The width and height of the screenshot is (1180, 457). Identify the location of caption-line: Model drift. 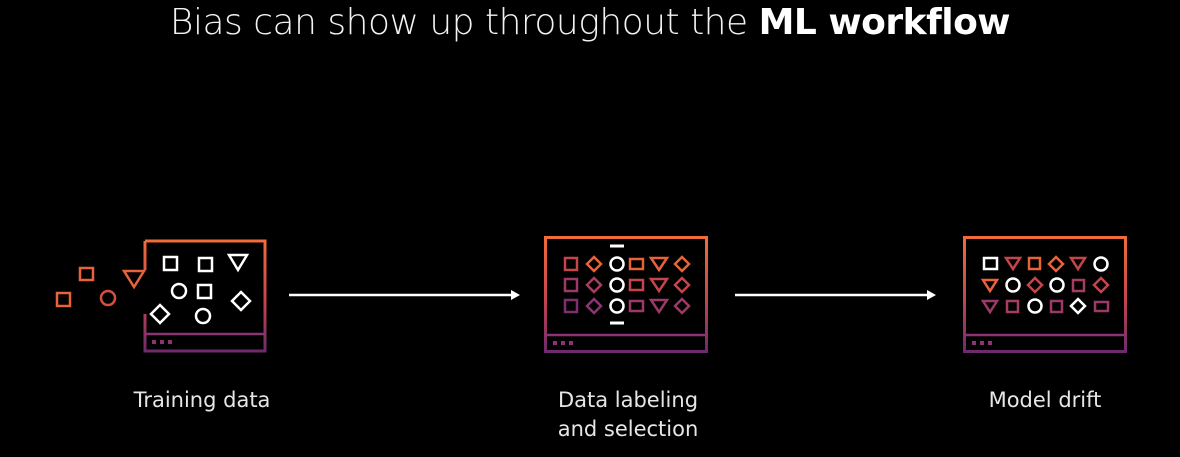
(1045, 400).